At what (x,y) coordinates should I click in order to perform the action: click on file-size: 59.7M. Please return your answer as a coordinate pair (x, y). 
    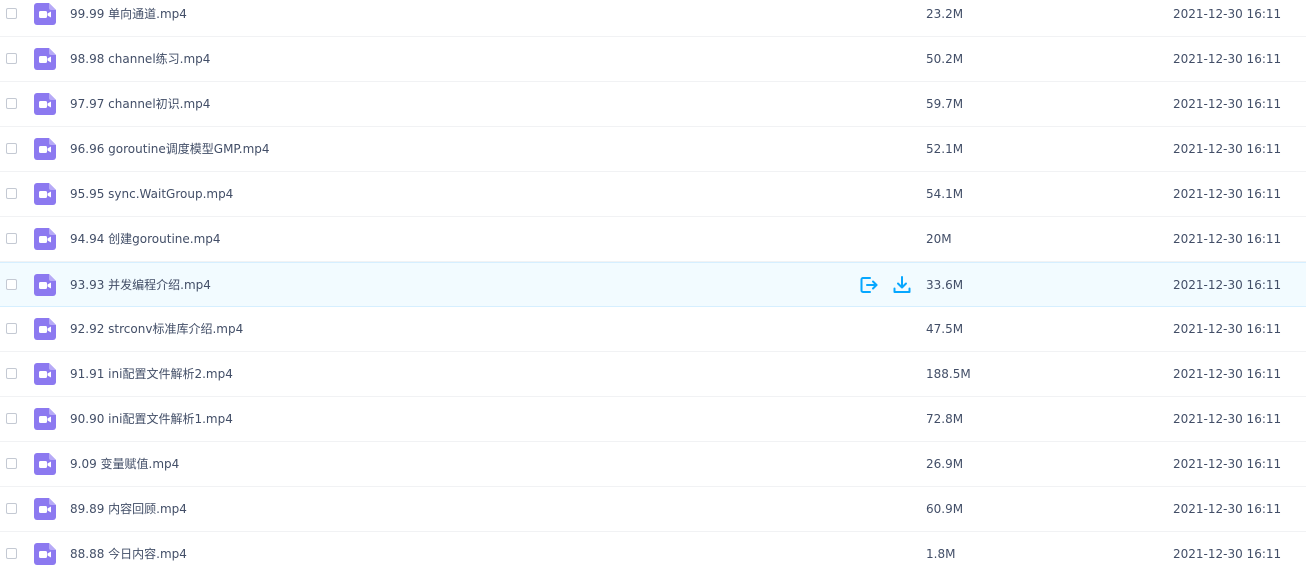
    Looking at the image, I should click on (945, 104).